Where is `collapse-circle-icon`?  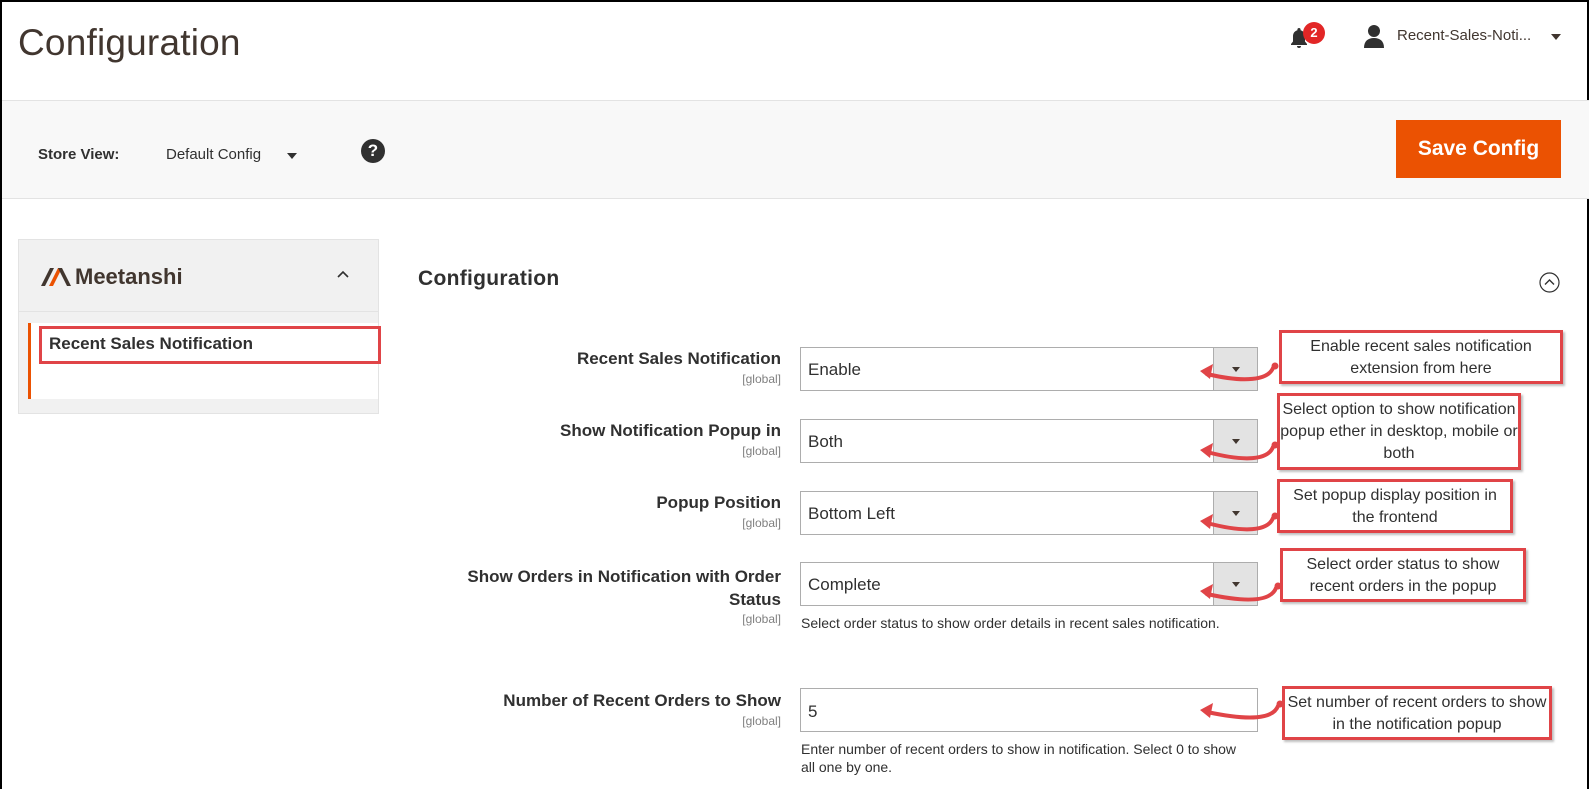 collapse-circle-icon is located at coordinates (1549, 282).